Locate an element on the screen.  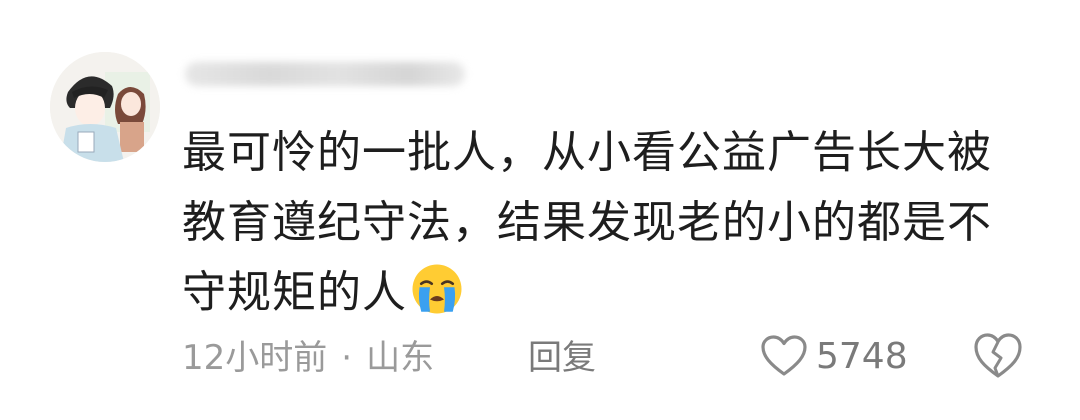
username-blurred is located at coordinates (325, 74).